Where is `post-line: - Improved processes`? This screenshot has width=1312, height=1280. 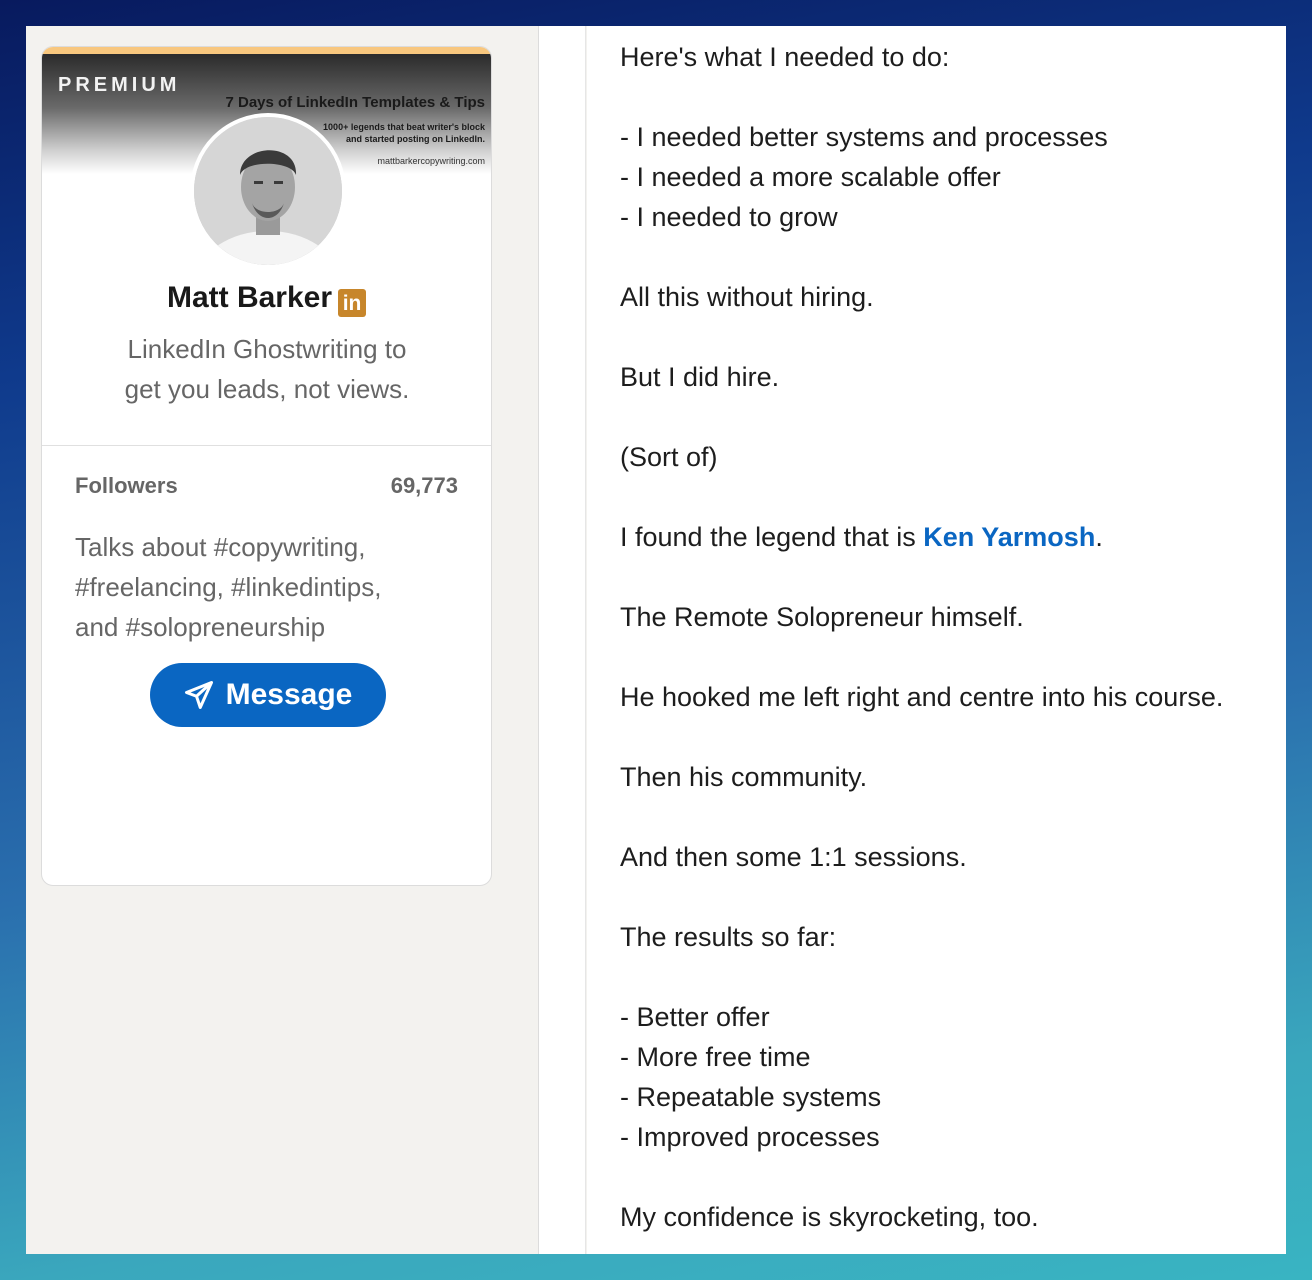 post-line: - Improved processes is located at coordinates (750, 1137).